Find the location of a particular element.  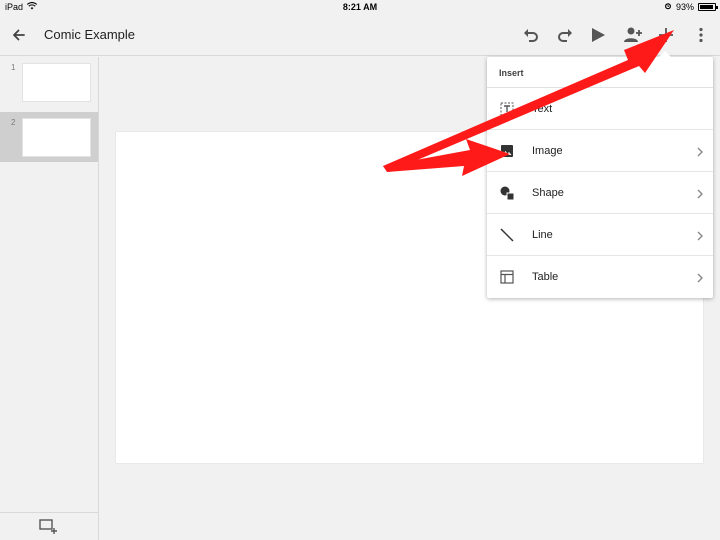

alarm-icon is located at coordinates (668, 7).